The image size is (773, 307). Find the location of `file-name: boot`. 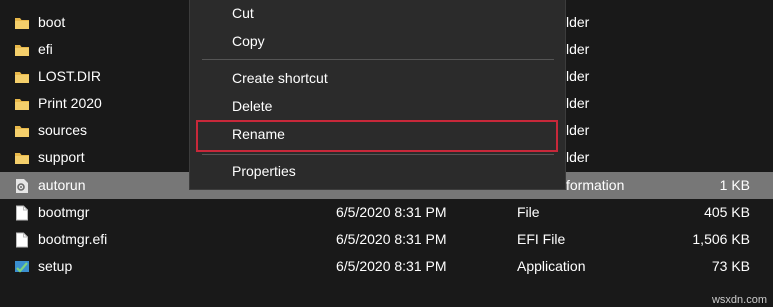

file-name: boot is located at coordinates (52, 22).